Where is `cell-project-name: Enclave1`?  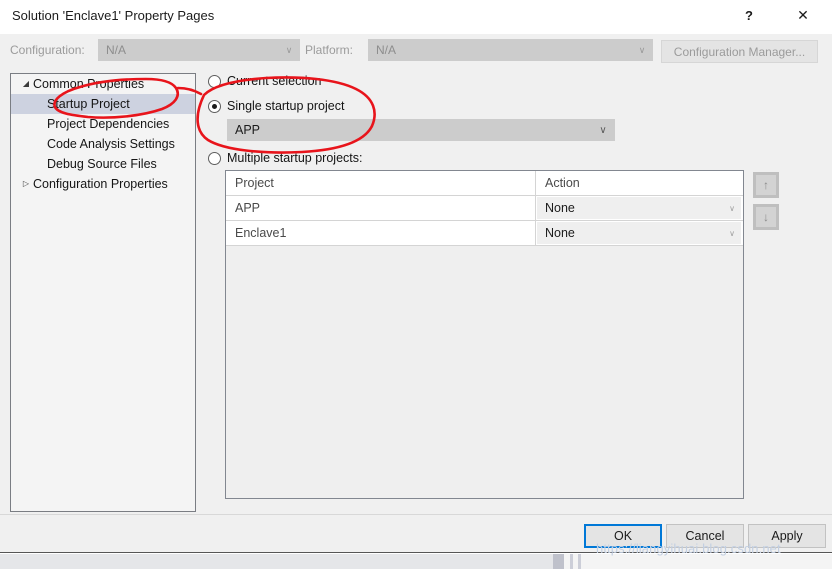
cell-project-name: Enclave1 is located at coordinates (381, 233).